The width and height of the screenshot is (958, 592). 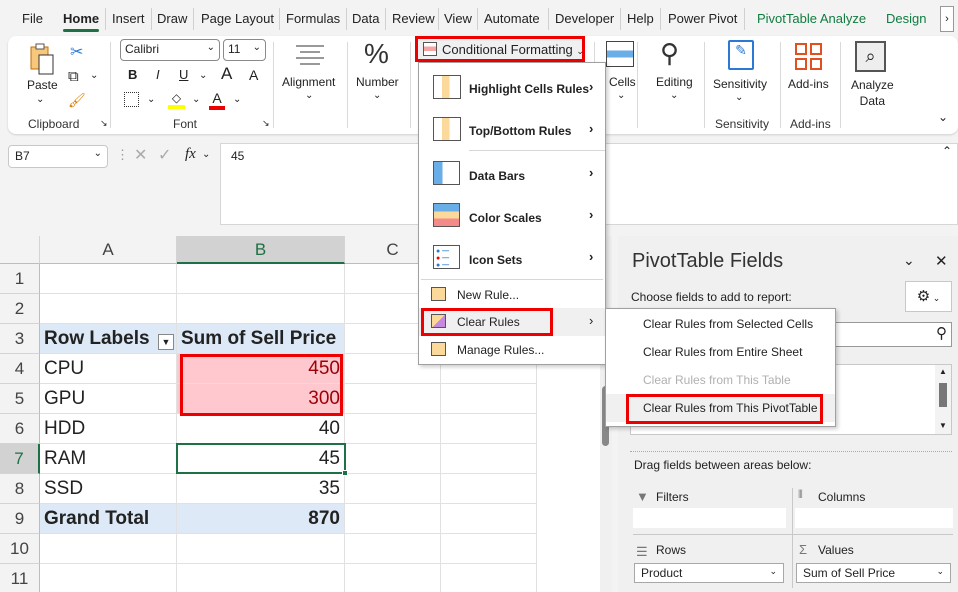 What do you see at coordinates (81, 21) in the screenshot?
I see `tab-home: Home` at bounding box center [81, 21].